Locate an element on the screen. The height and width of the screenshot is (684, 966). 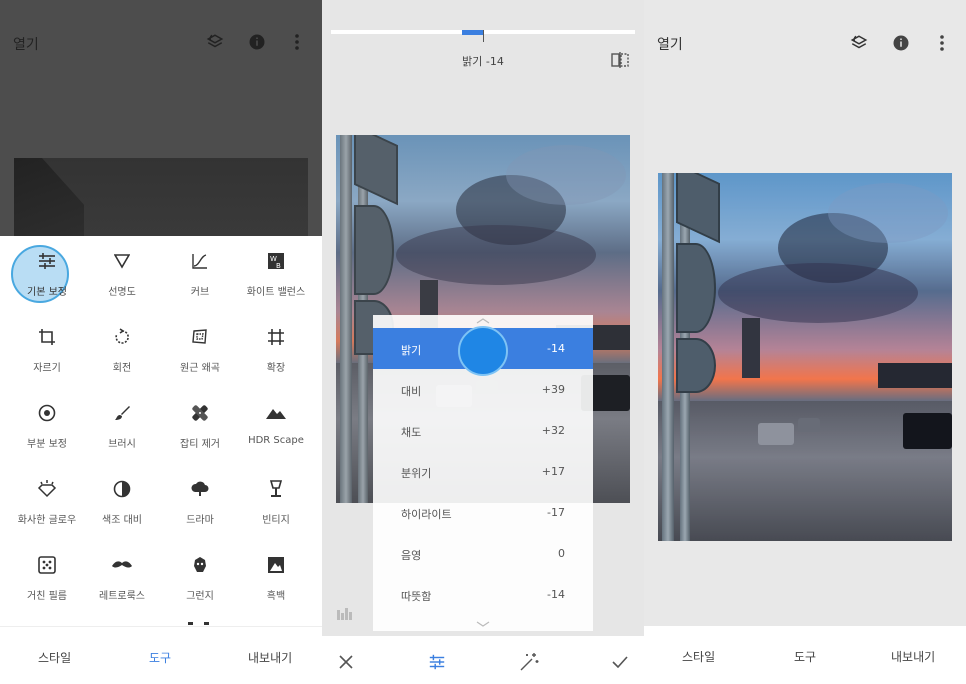
tool-label: 커브 is located at coordinates (200, 292).